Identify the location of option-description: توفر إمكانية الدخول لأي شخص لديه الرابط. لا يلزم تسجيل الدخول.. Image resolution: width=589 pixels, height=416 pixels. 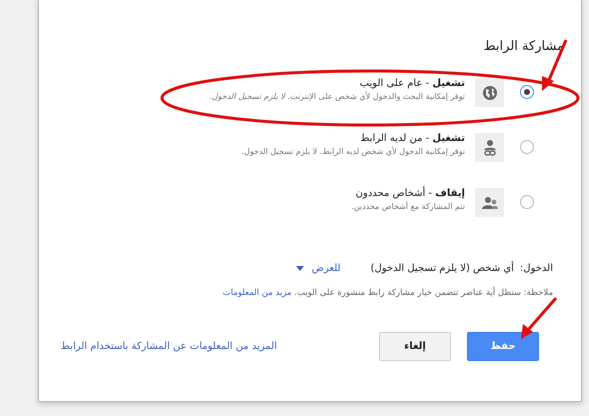
(353, 151).